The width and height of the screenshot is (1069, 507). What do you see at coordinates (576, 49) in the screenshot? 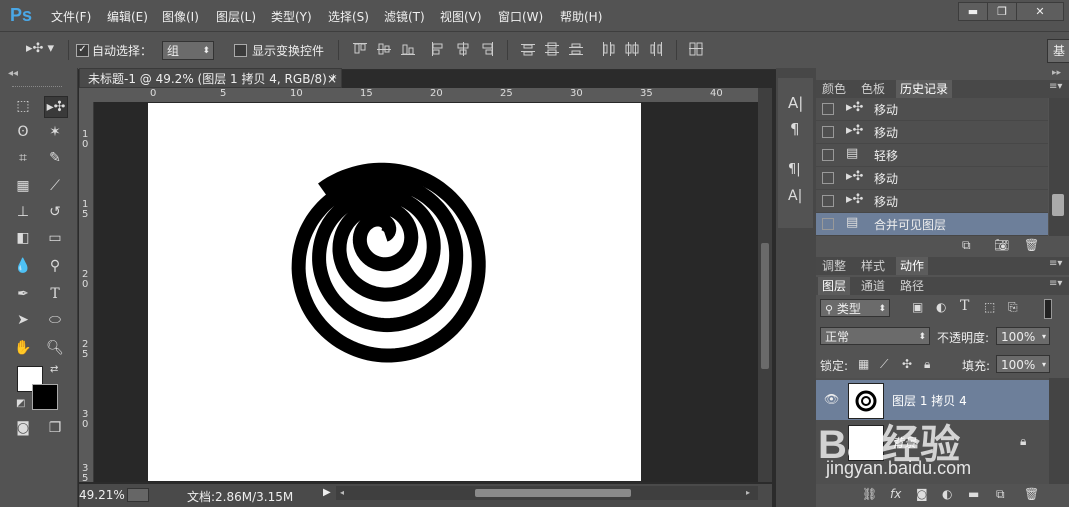
I see `distribute-bottom-icon` at bounding box center [576, 49].